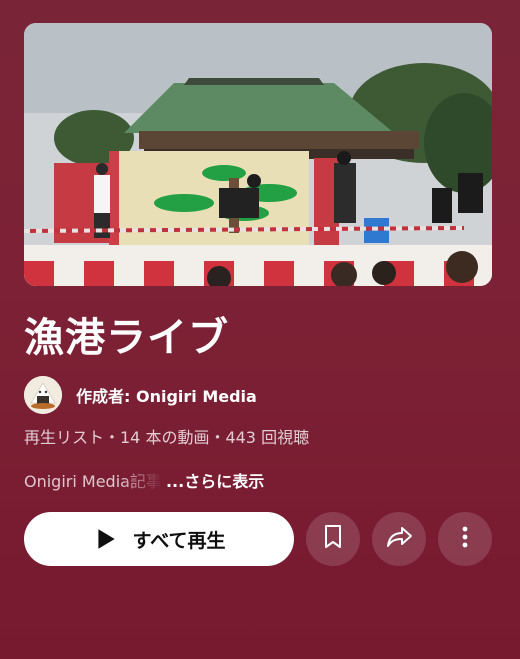  What do you see at coordinates (167, 437) in the screenshot?
I see `playlist-meta: 再生リスト・14 本の動画・443 回視聴` at bounding box center [167, 437].